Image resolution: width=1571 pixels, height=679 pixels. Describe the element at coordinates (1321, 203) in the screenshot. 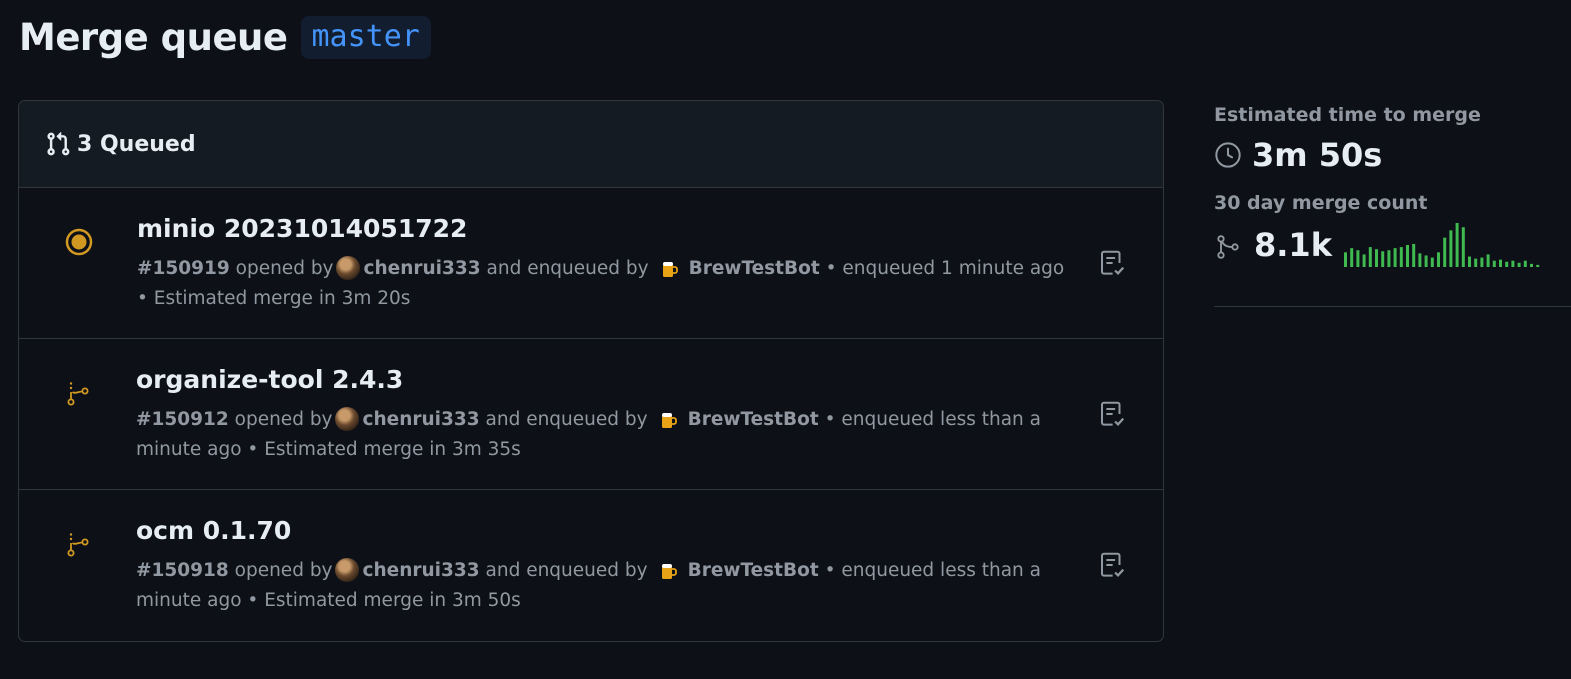

I see `merge-count-label: 30 day merge count` at that location.